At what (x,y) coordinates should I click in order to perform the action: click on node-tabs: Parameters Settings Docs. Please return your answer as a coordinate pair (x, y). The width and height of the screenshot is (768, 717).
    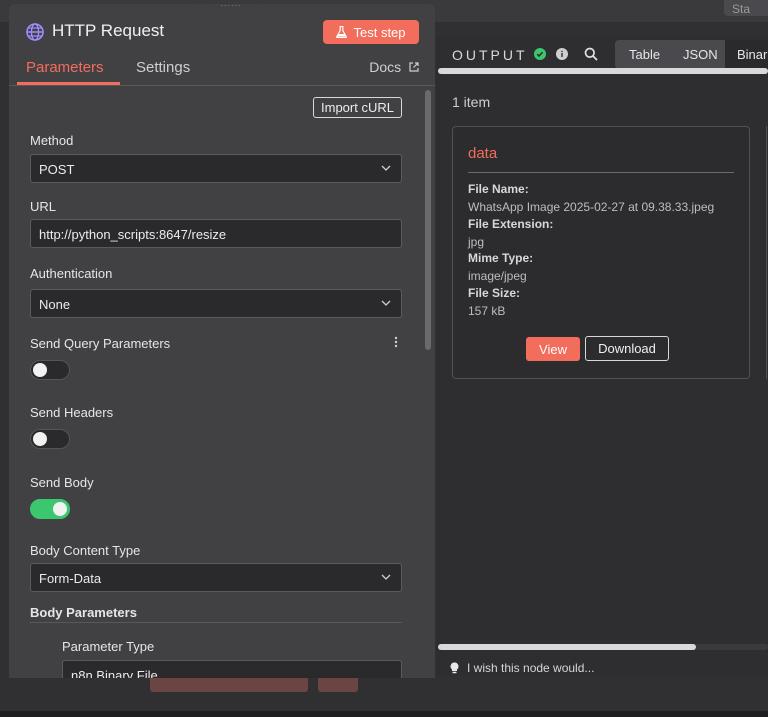
    Looking at the image, I should click on (222, 71).